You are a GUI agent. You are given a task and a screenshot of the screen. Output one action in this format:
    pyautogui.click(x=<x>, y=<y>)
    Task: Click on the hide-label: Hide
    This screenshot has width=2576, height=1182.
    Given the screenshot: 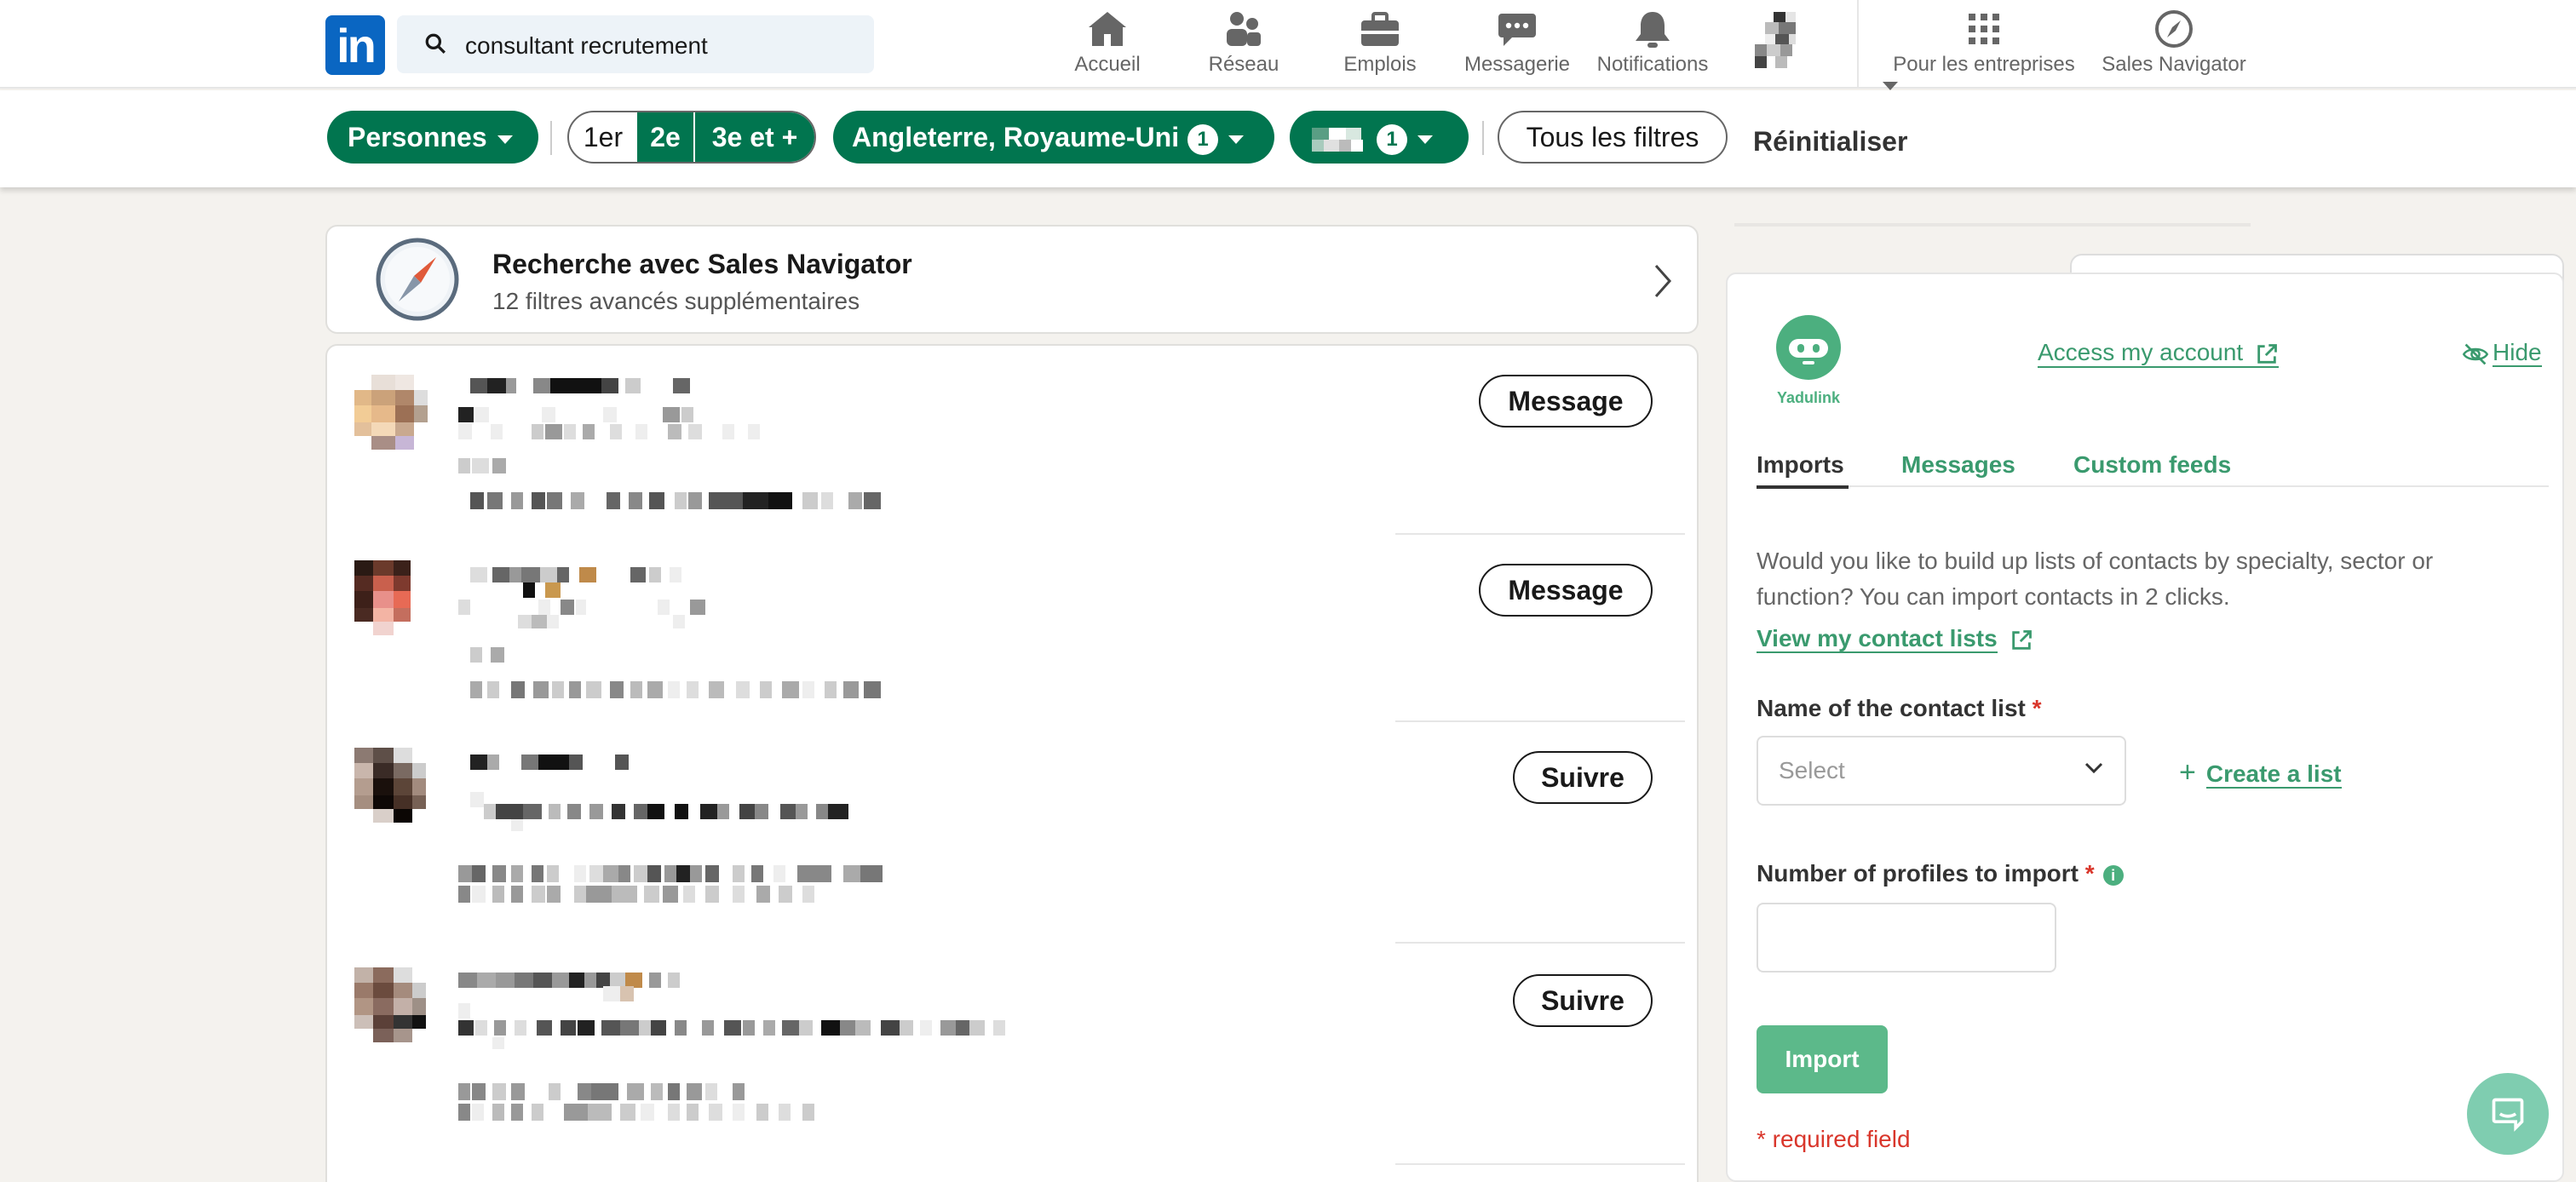 What is the action you would take?
    pyautogui.click(x=2517, y=353)
    